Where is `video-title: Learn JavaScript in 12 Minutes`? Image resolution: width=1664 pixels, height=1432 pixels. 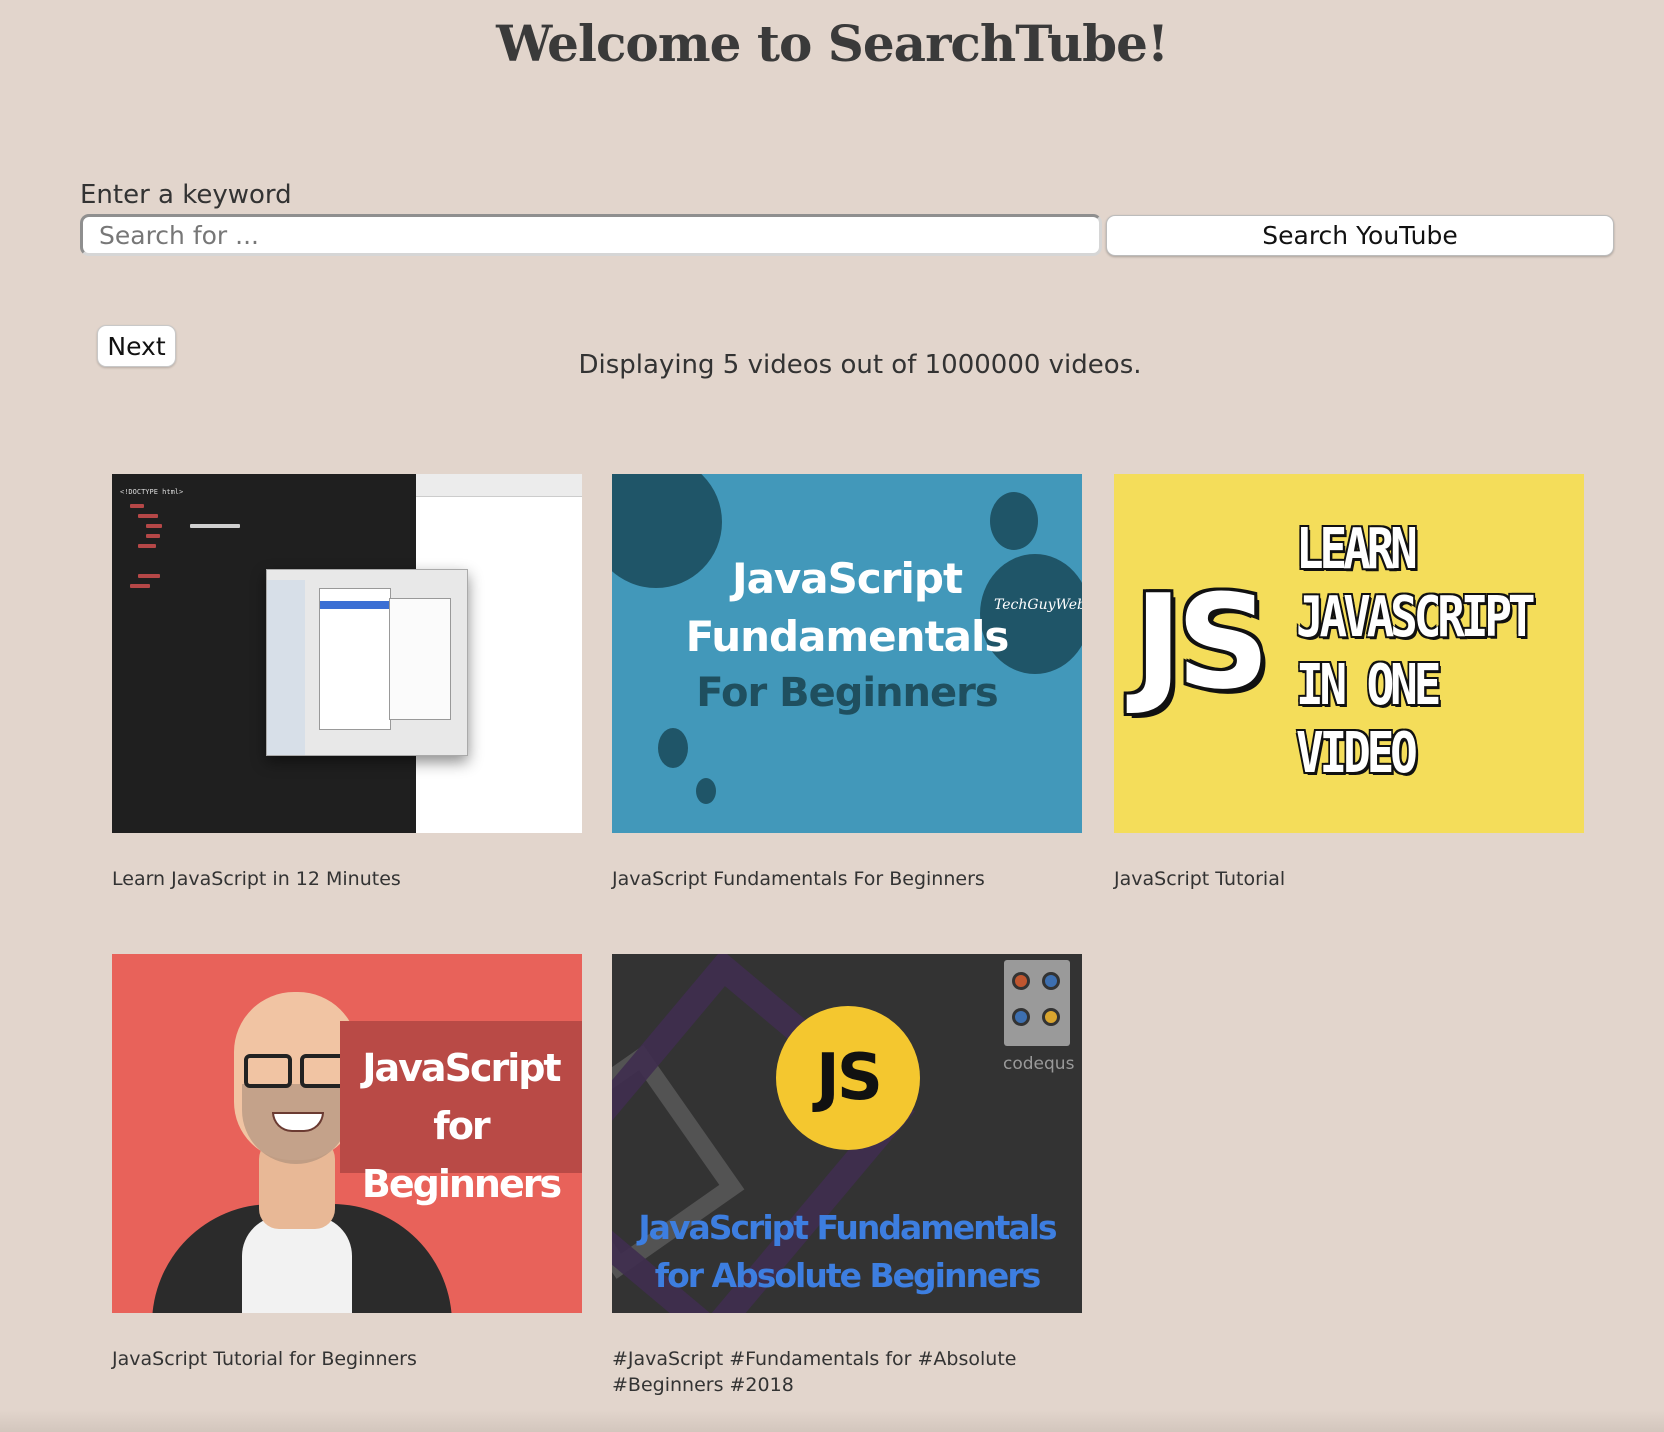 video-title: Learn JavaScript in 12 Minutes is located at coordinates (347, 879).